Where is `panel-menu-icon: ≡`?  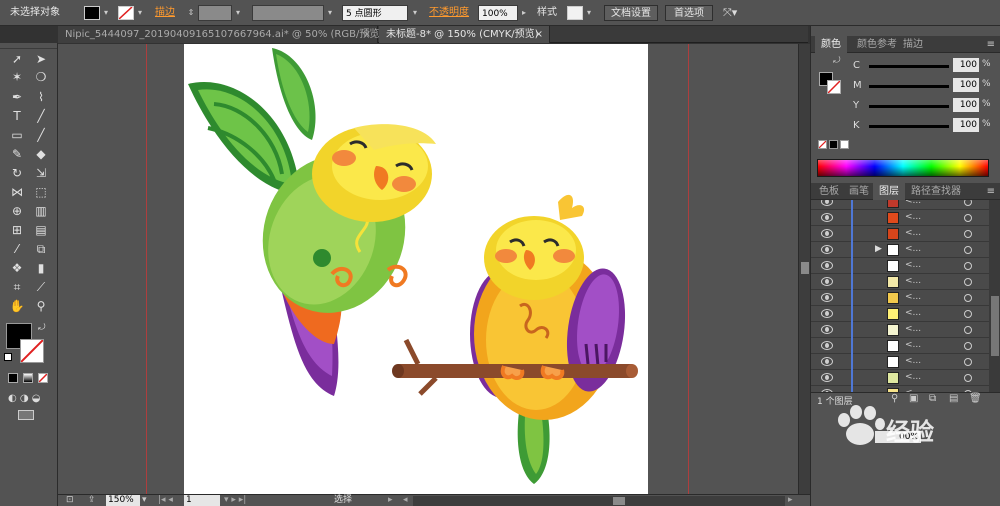
panel-menu-icon: ≡ is located at coordinates (991, 191).